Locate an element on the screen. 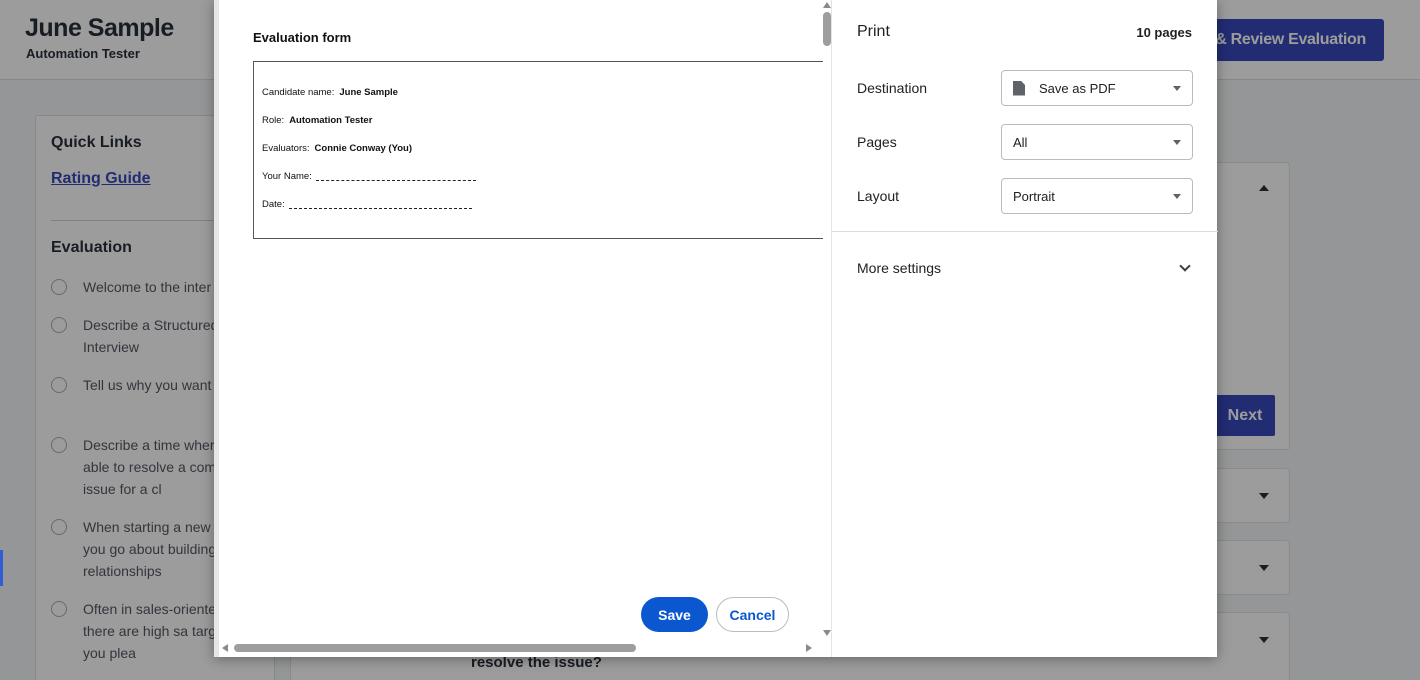  your-name-blank is located at coordinates (395, 180).